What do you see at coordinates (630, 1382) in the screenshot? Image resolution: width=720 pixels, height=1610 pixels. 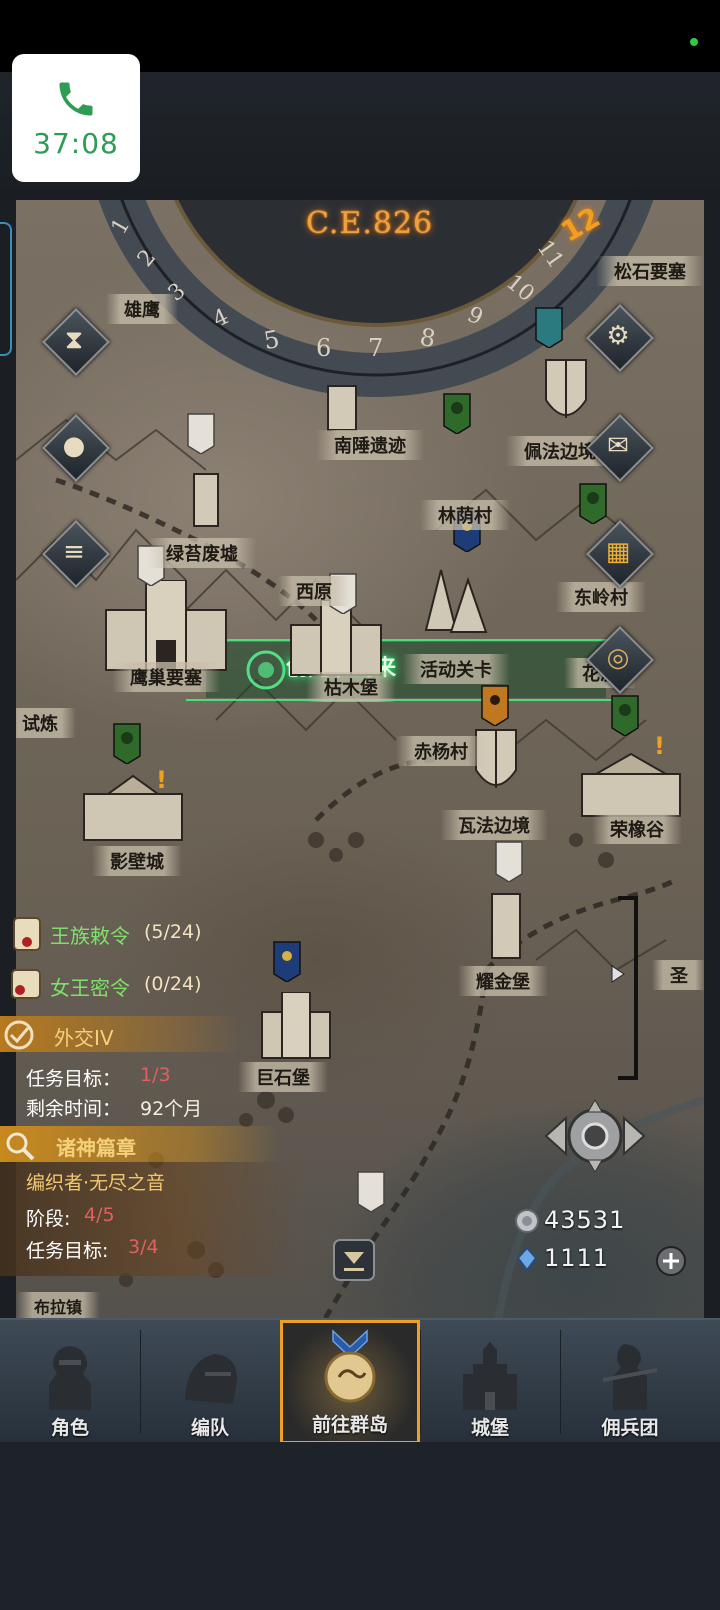 I see `nav-mercs: 佣兵团` at bounding box center [630, 1382].